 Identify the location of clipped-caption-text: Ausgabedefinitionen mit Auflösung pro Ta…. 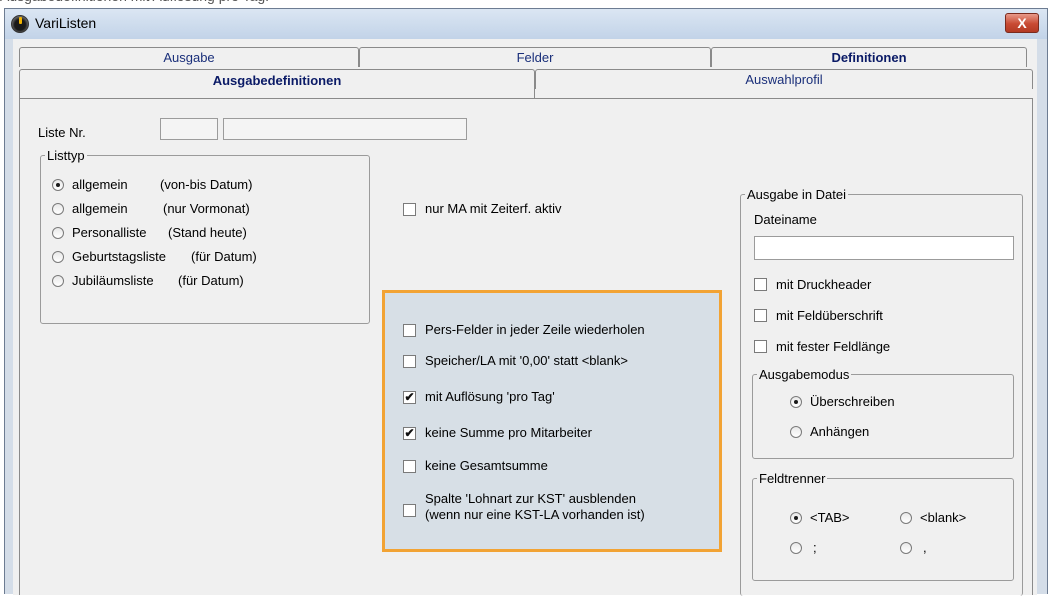
(527, 4).